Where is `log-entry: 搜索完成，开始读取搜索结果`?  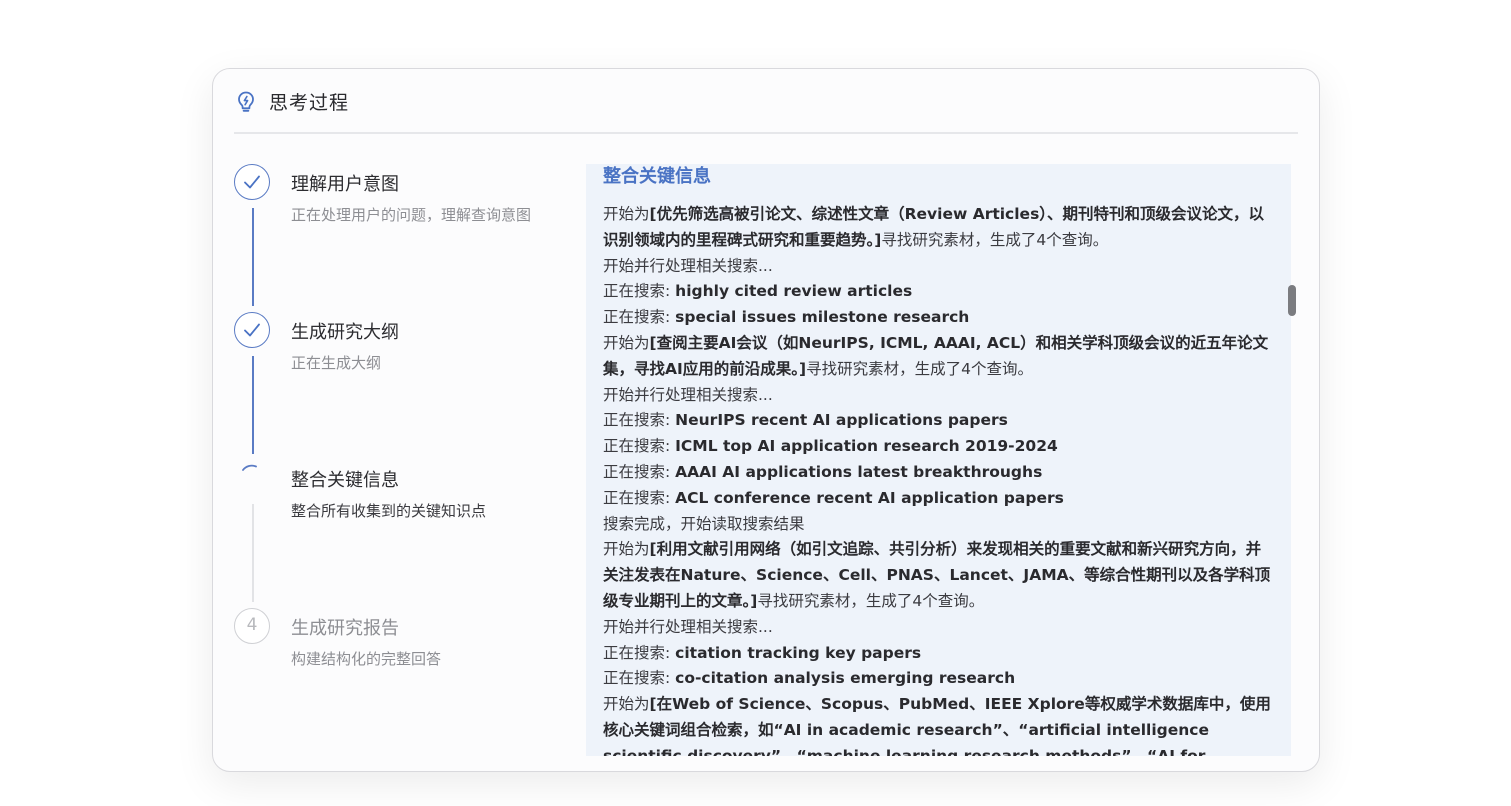 log-entry: 搜索完成，开始读取搜索结果 is located at coordinates (938, 525).